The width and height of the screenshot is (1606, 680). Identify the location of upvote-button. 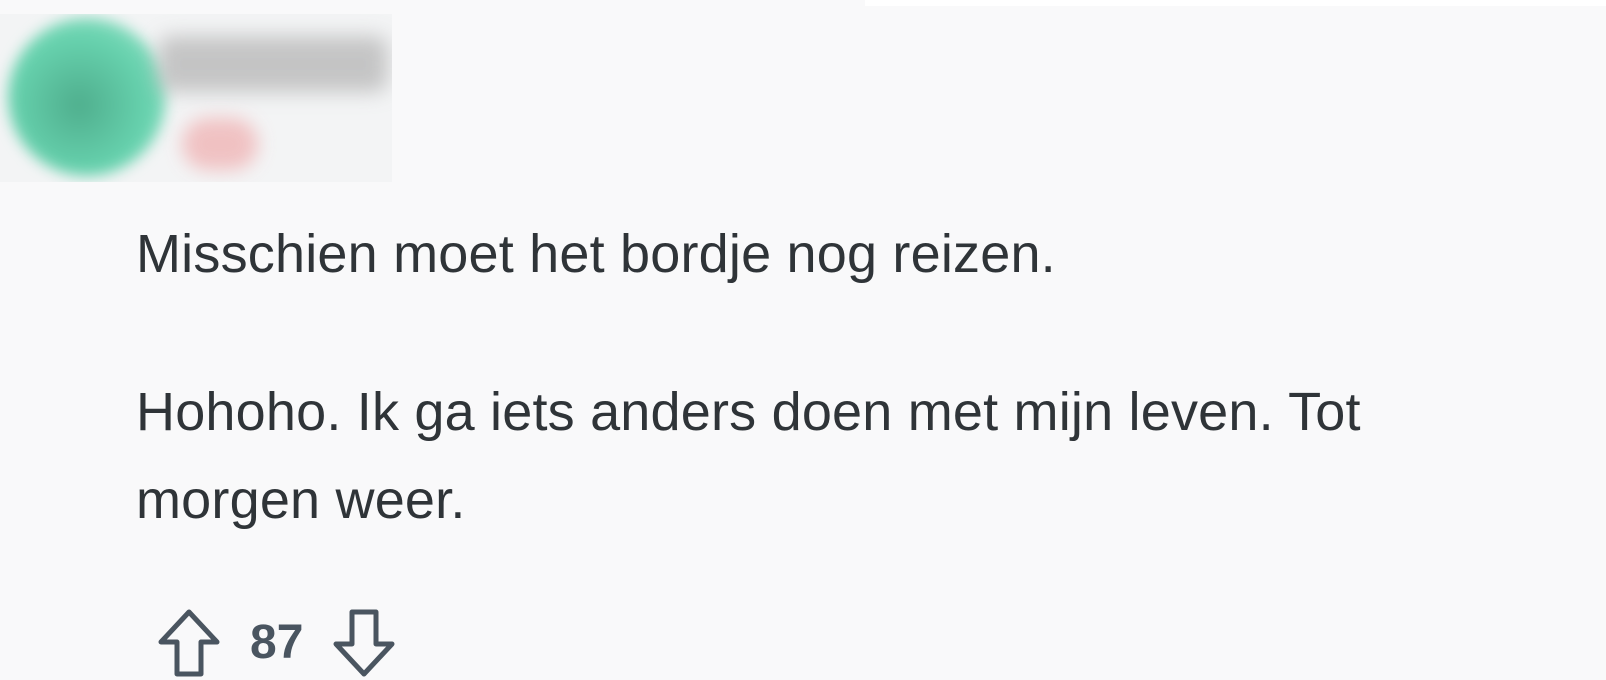
(189, 643).